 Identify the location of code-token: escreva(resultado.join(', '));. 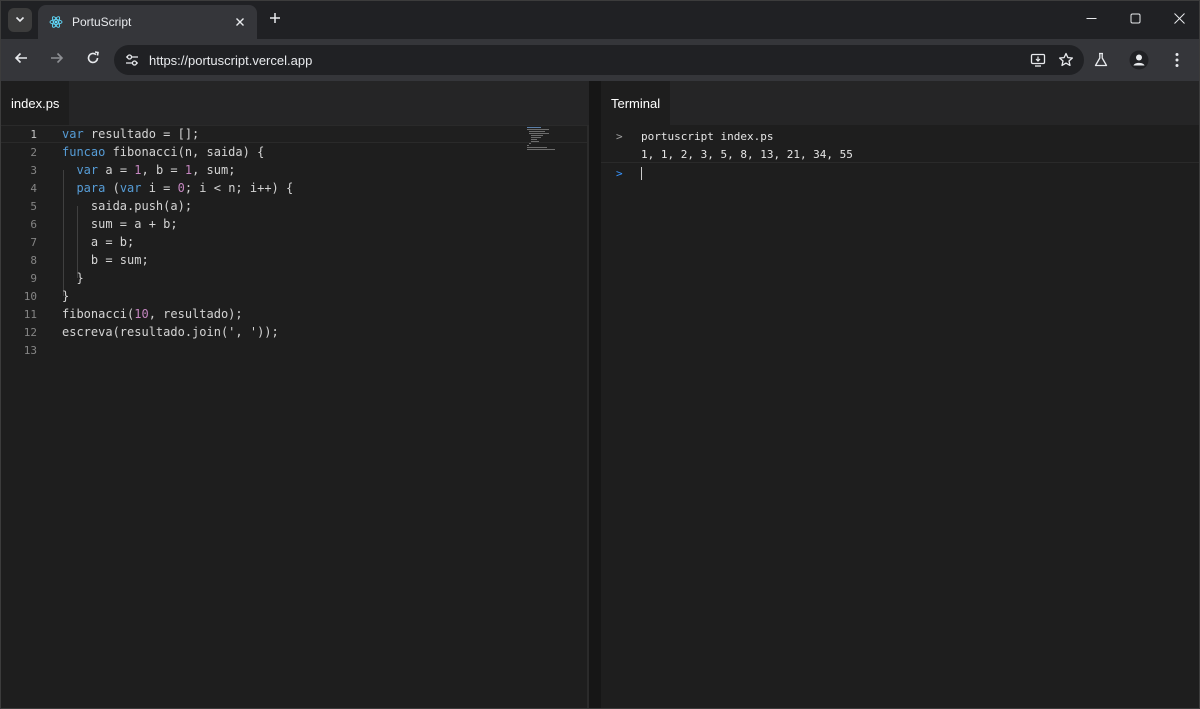
(170, 332).